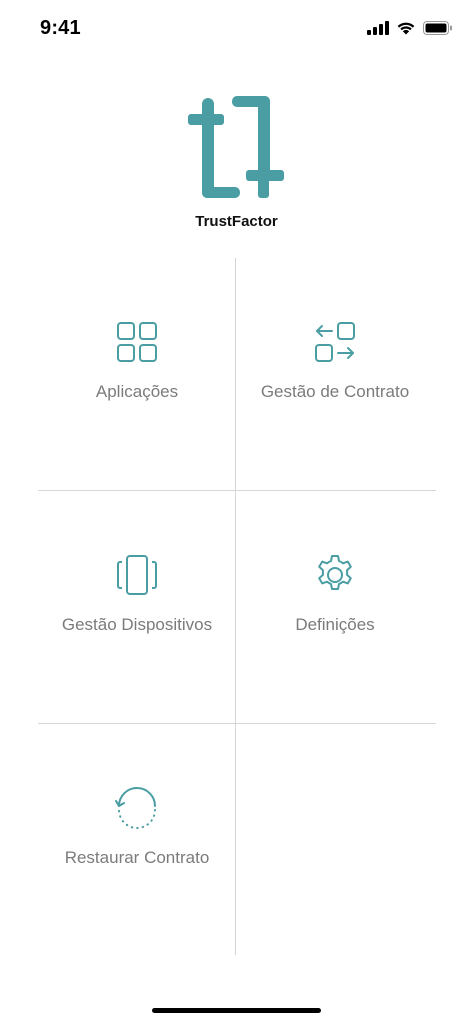  I want to click on wifi-icon, so click(406, 28).